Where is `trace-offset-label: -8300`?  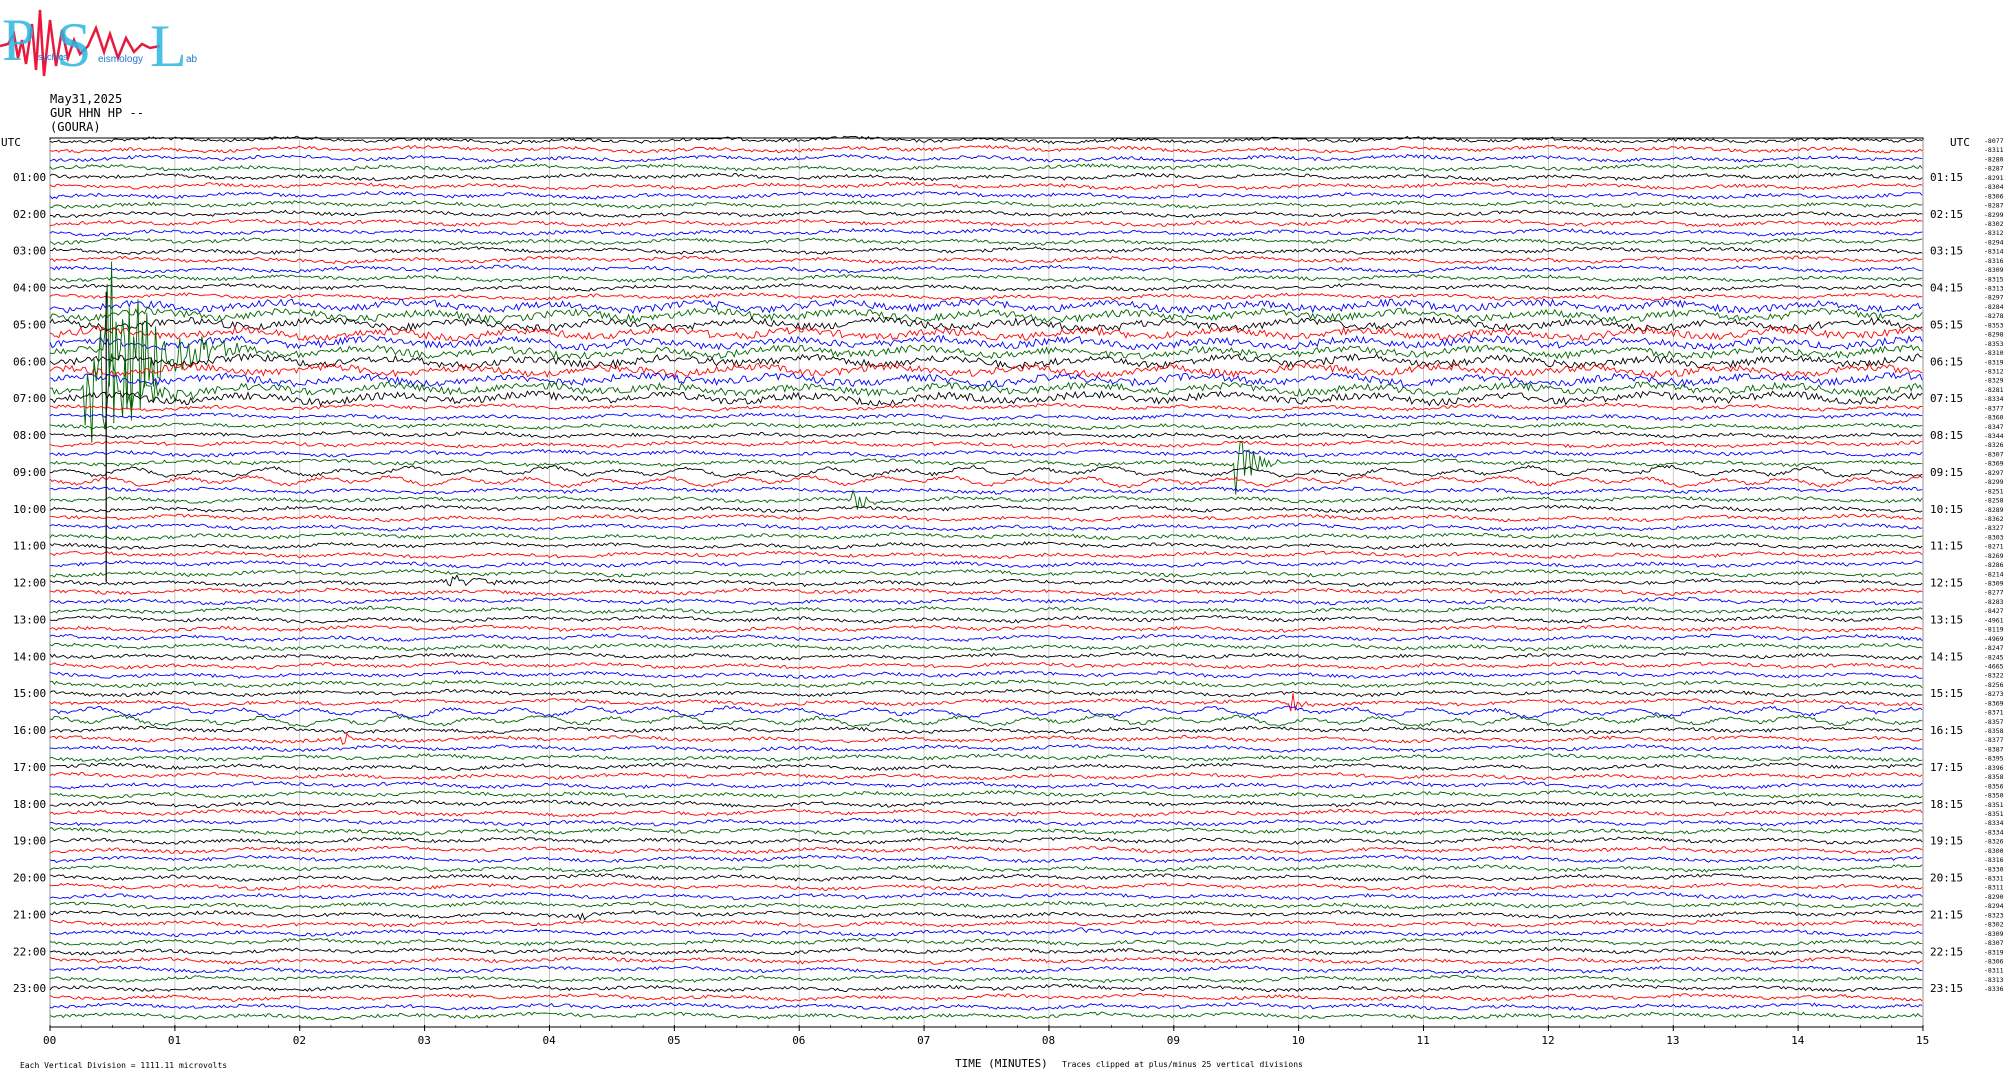 trace-offset-label: -8300 is located at coordinates (1994, 851).